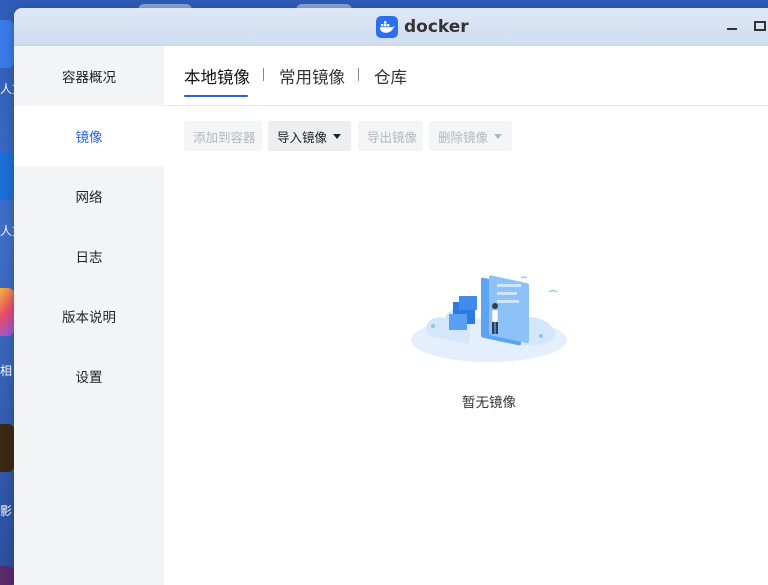  I want to click on minimize-button, so click(732, 26).